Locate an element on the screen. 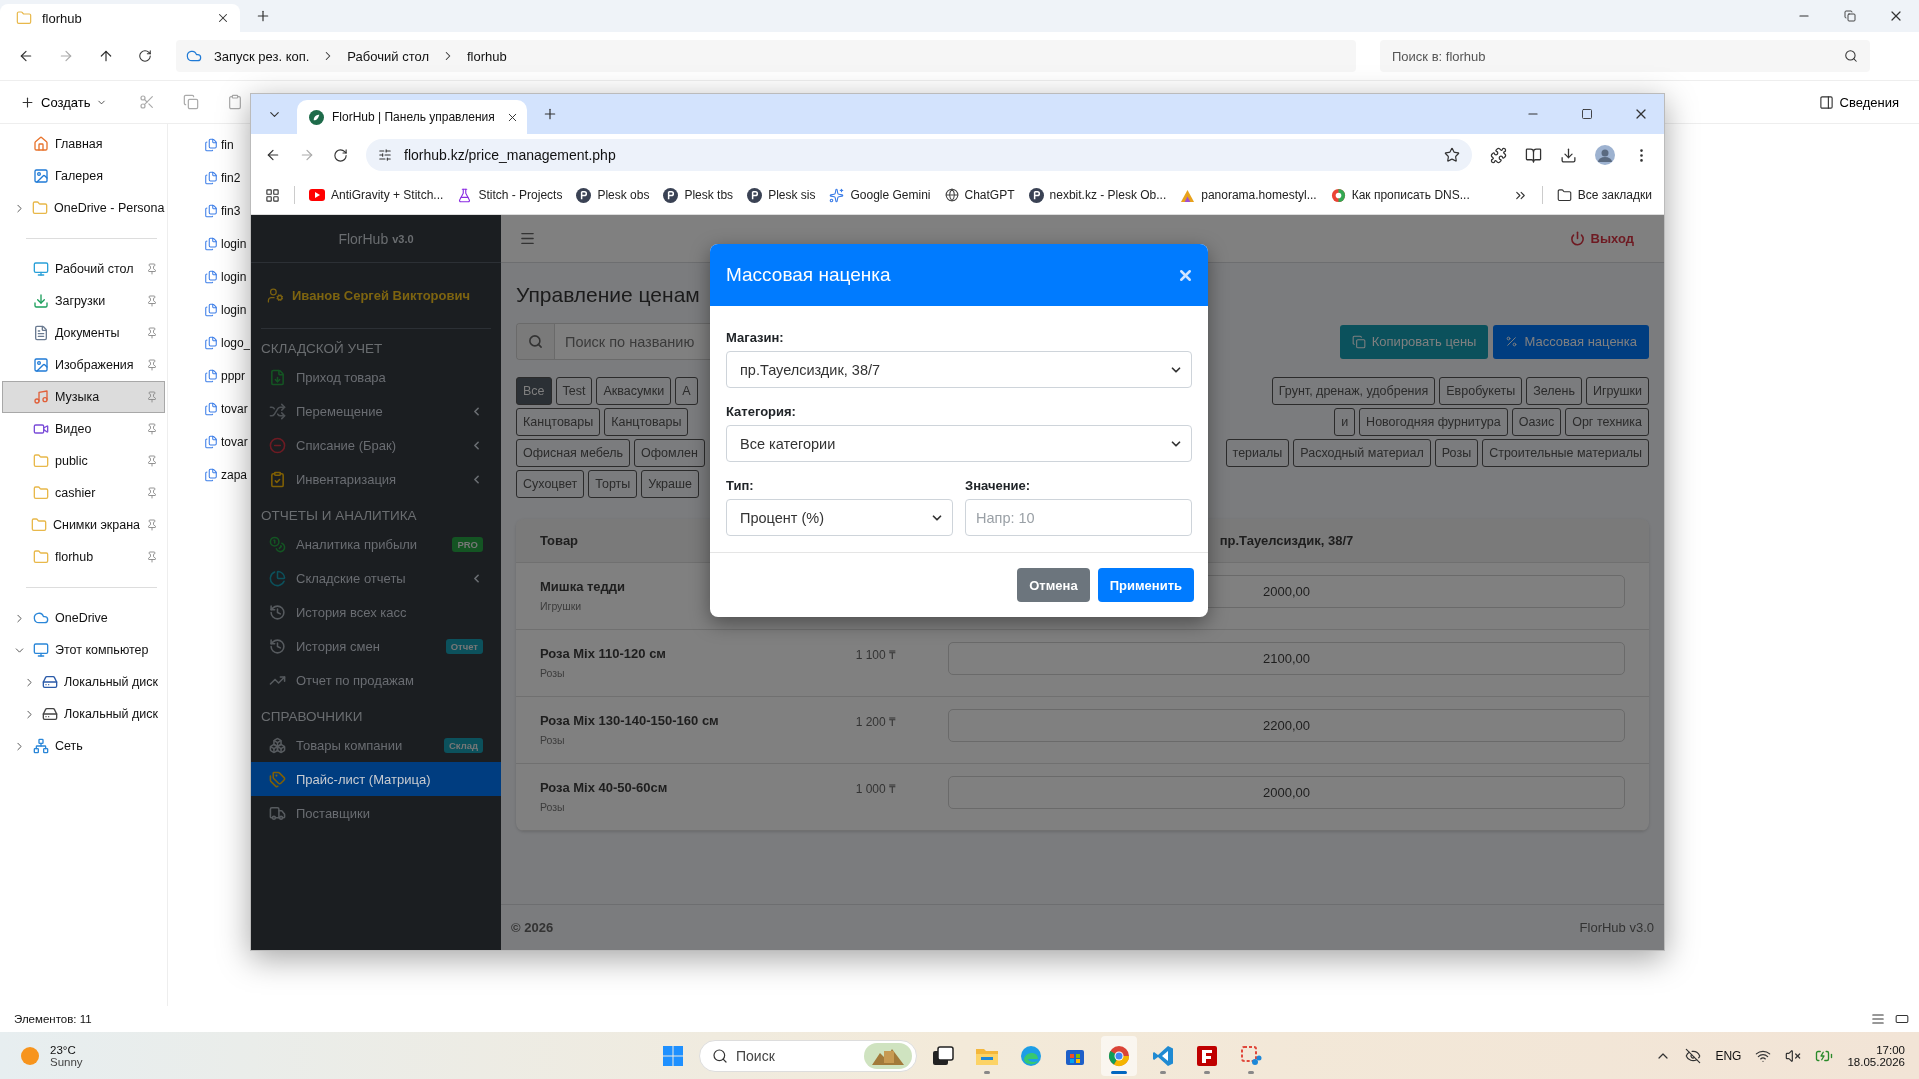  avatar is located at coordinates (1605, 155).